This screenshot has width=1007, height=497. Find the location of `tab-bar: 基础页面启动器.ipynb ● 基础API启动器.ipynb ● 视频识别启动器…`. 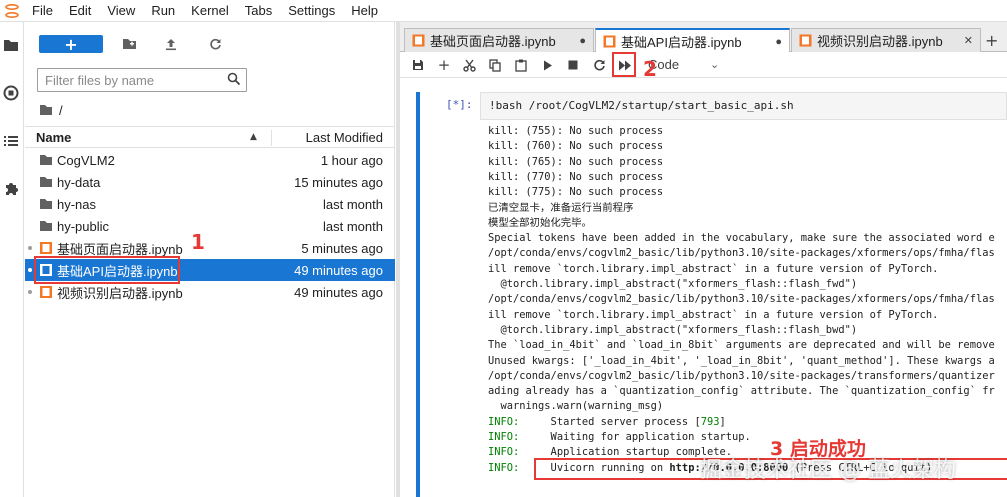

tab-bar: 基础页面启动器.ipynb ● 基础API启动器.ipynb ● 视频识别启动器… is located at coordinates (703, 37).